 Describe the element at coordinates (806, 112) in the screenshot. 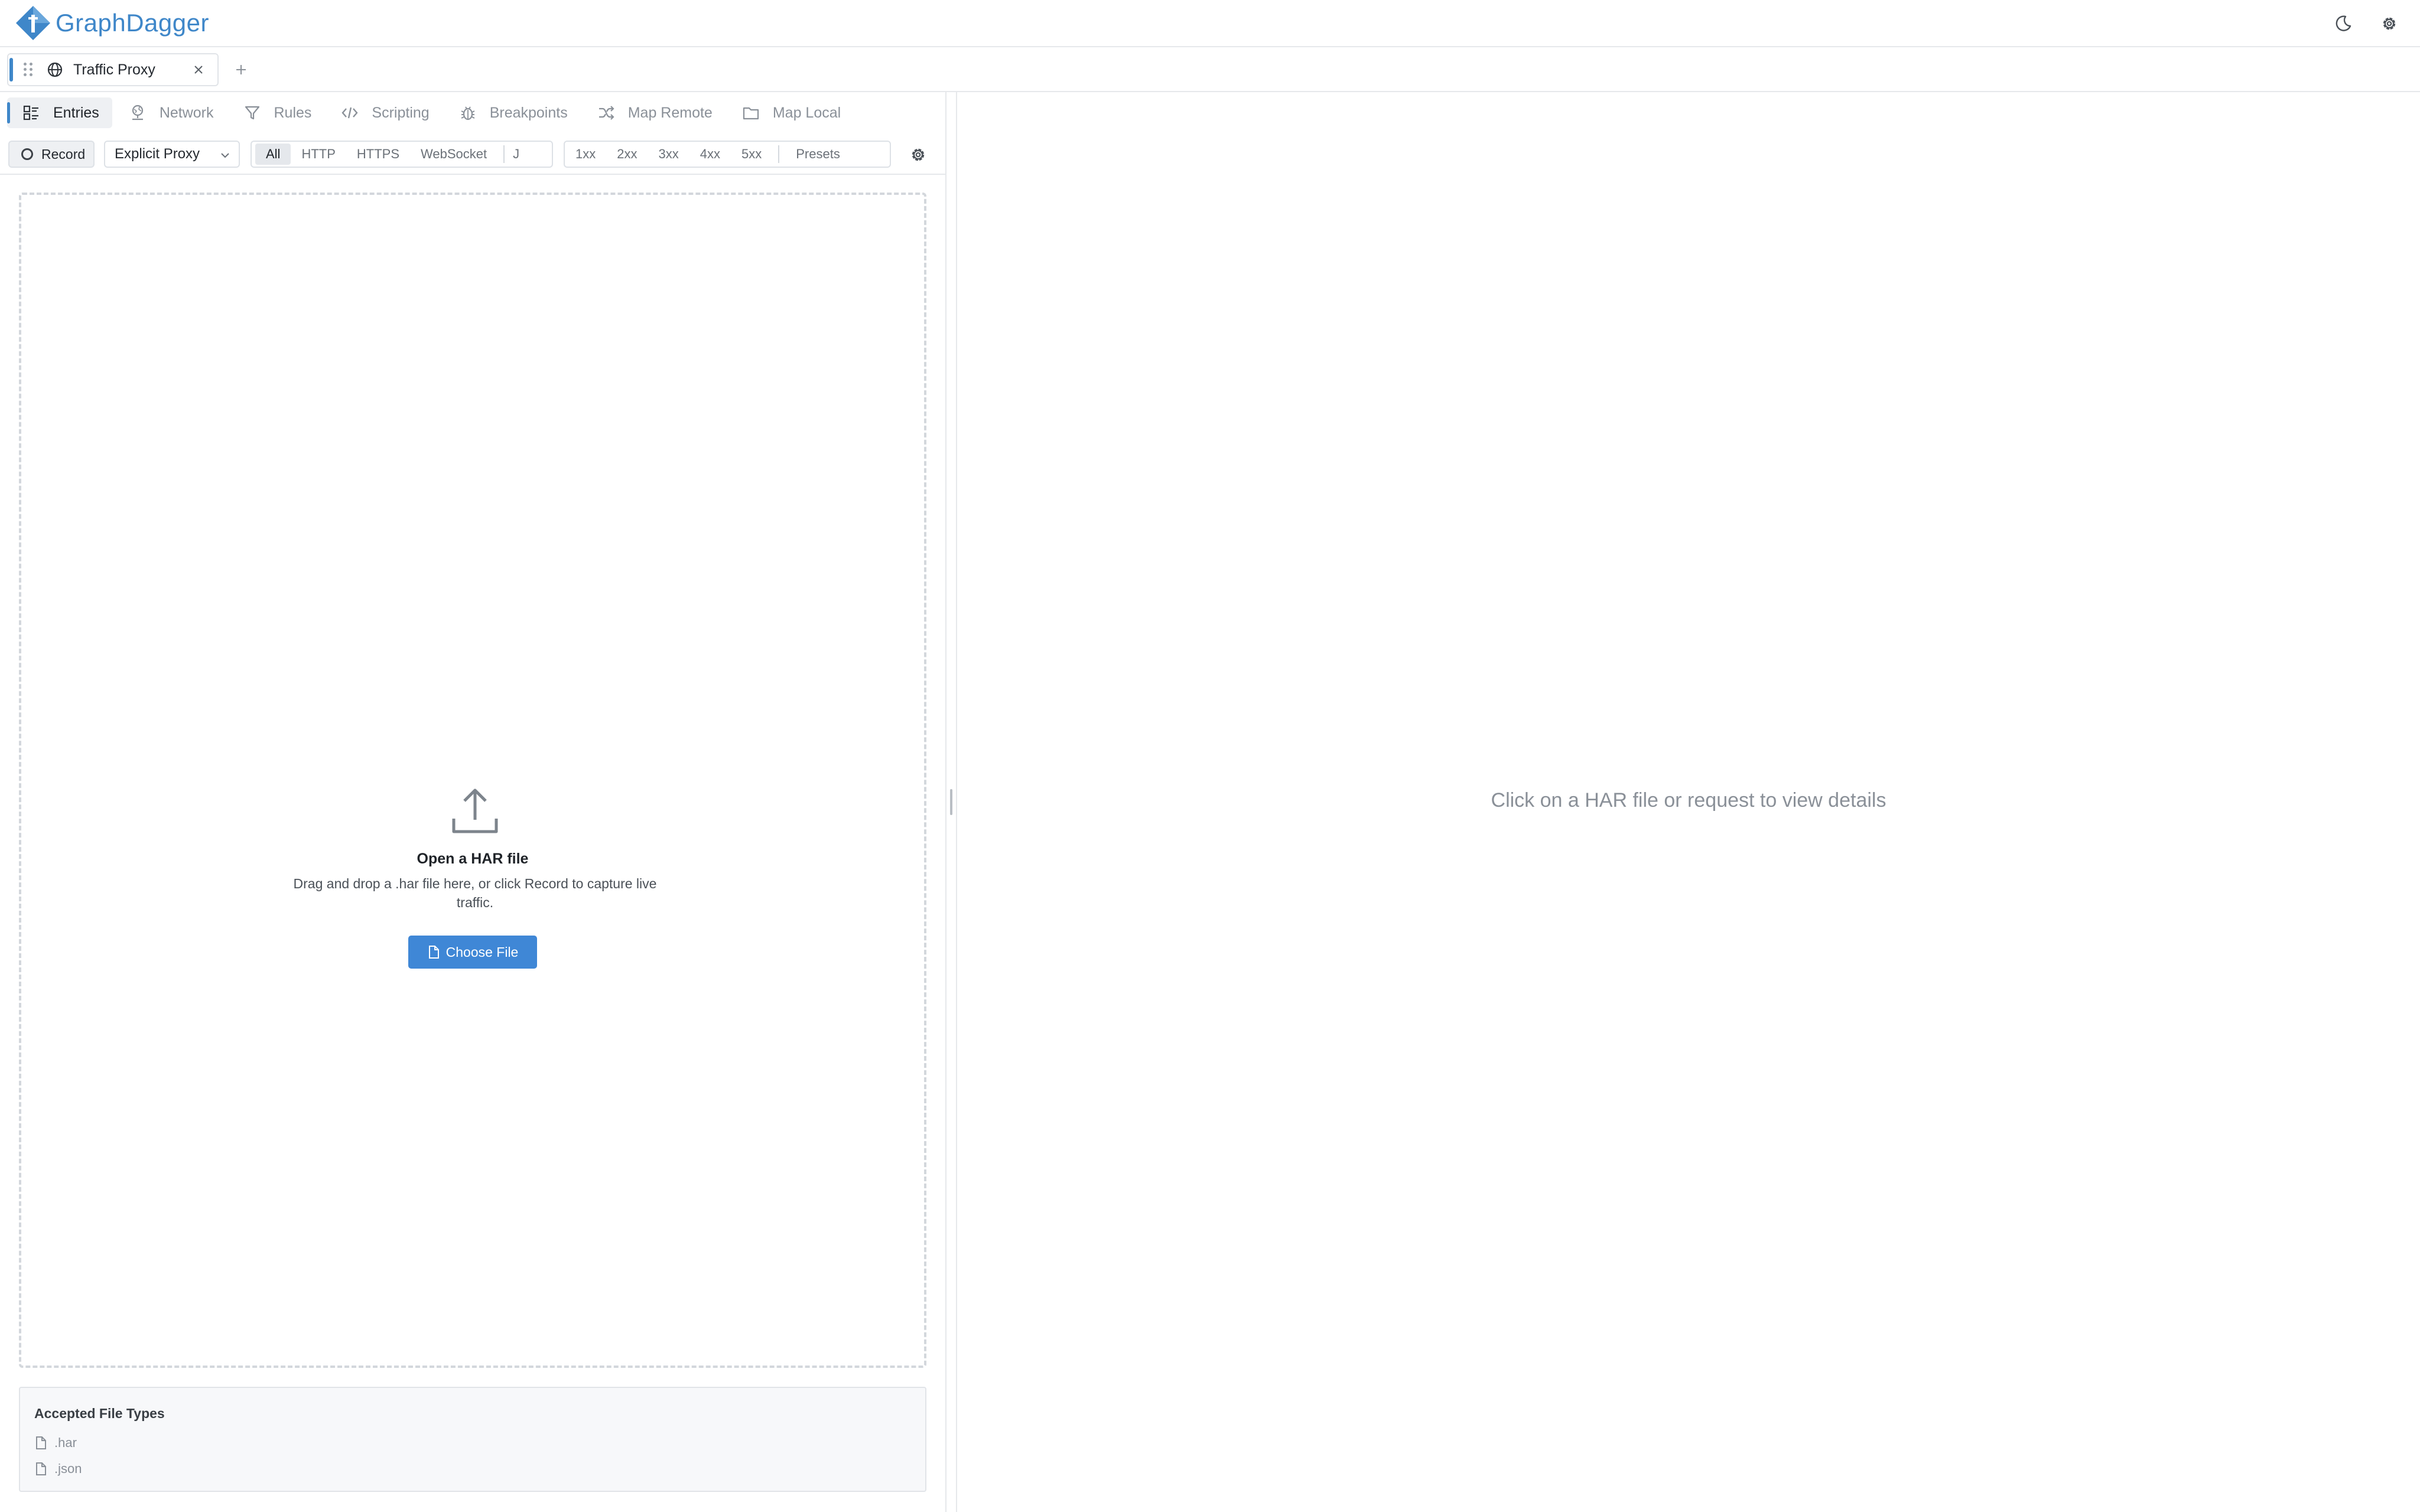

I see `subnav-map-local-label: Map Local` at that location.